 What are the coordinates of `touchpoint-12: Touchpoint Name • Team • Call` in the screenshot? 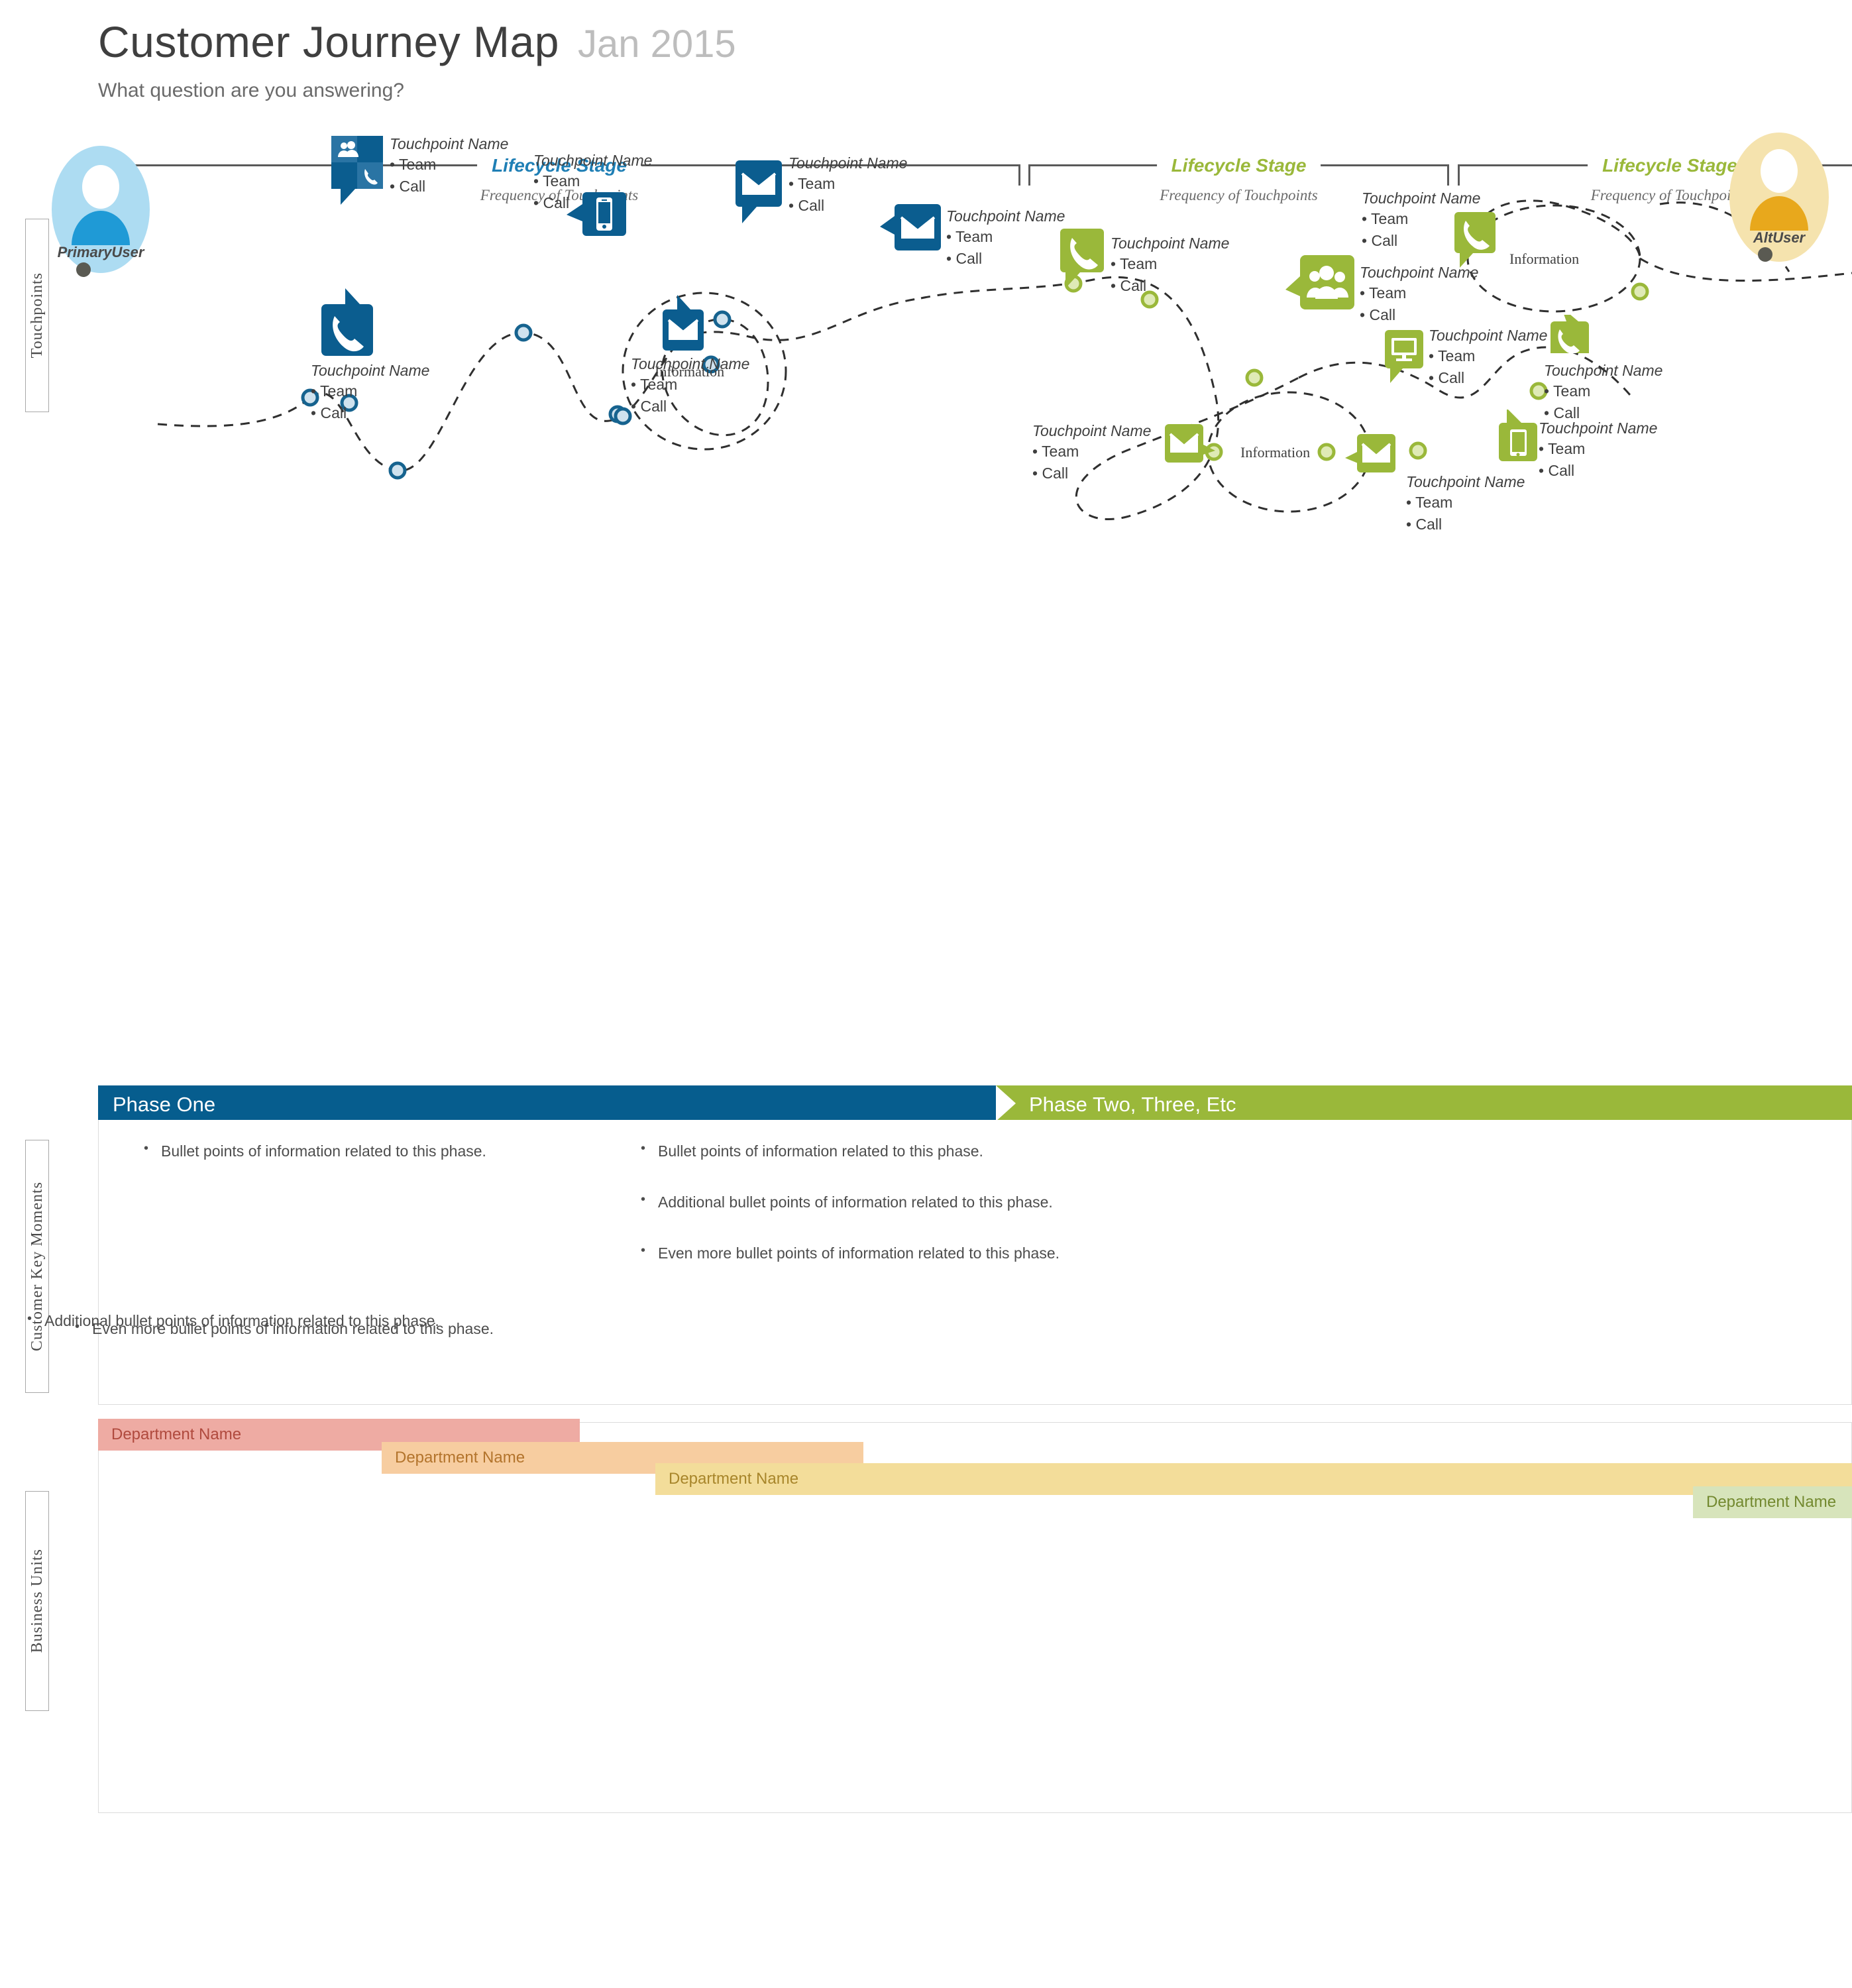 It's located at (1578, 444).